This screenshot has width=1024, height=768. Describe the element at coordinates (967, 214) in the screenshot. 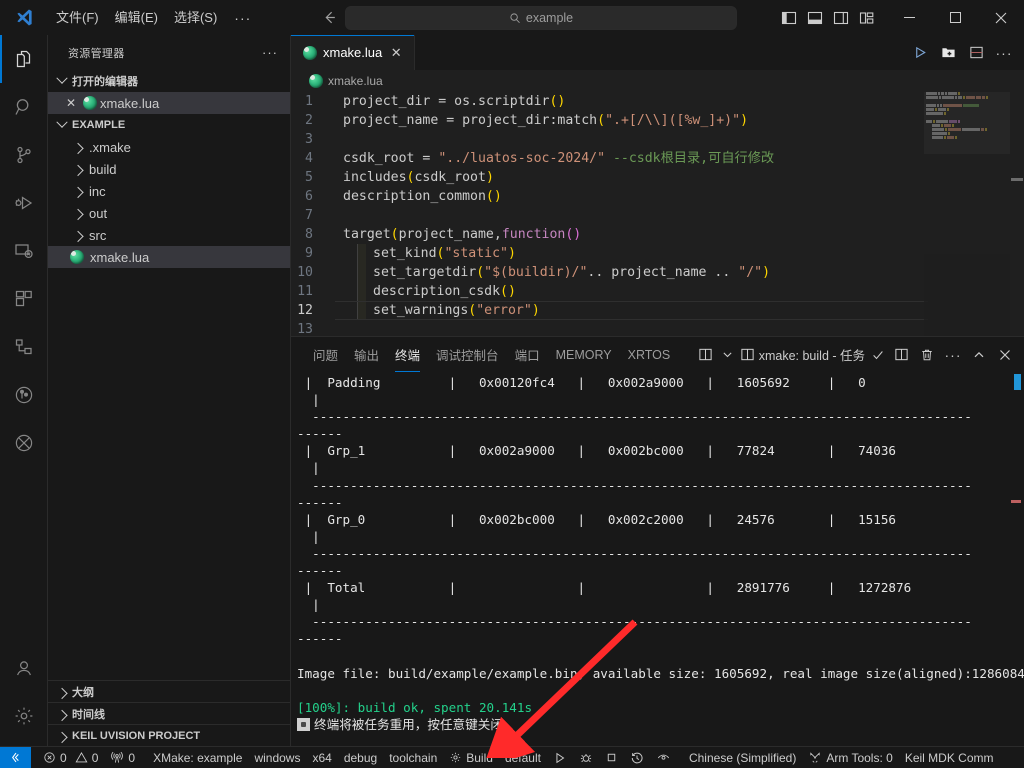

I see `minimap` at that location.